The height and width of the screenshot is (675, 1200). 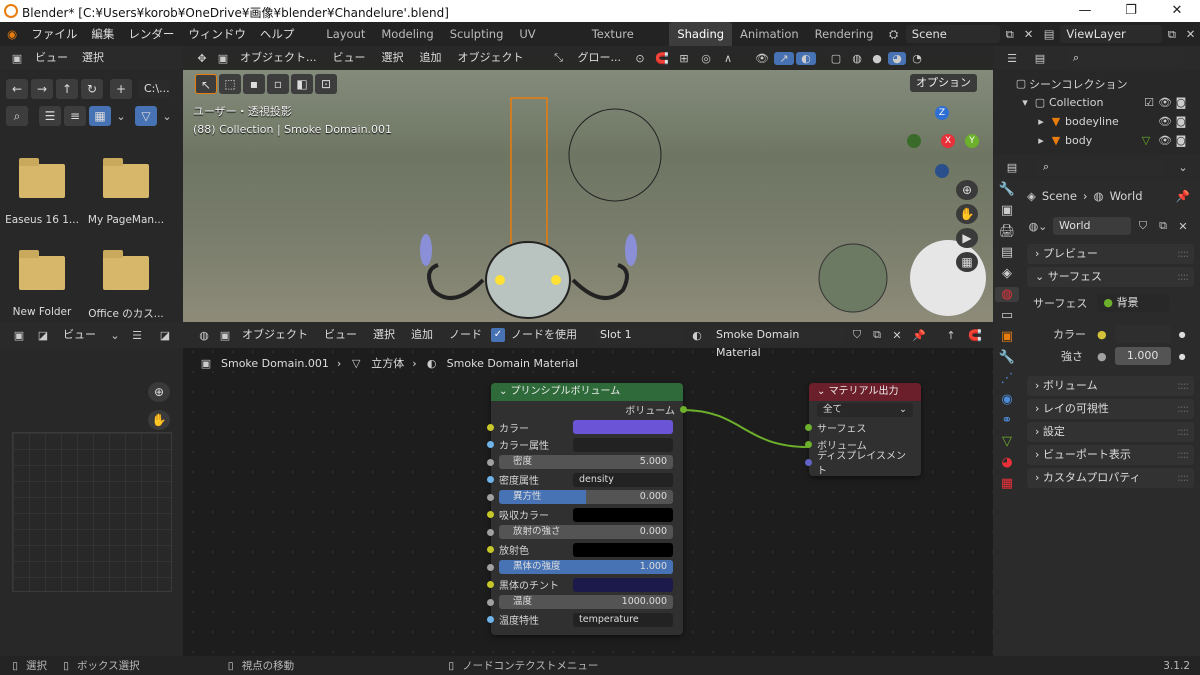 What do you see at coordinates (121, 89) in the screenshot?
I see `new-folder-icon: +` at bounding box center [121, 89].